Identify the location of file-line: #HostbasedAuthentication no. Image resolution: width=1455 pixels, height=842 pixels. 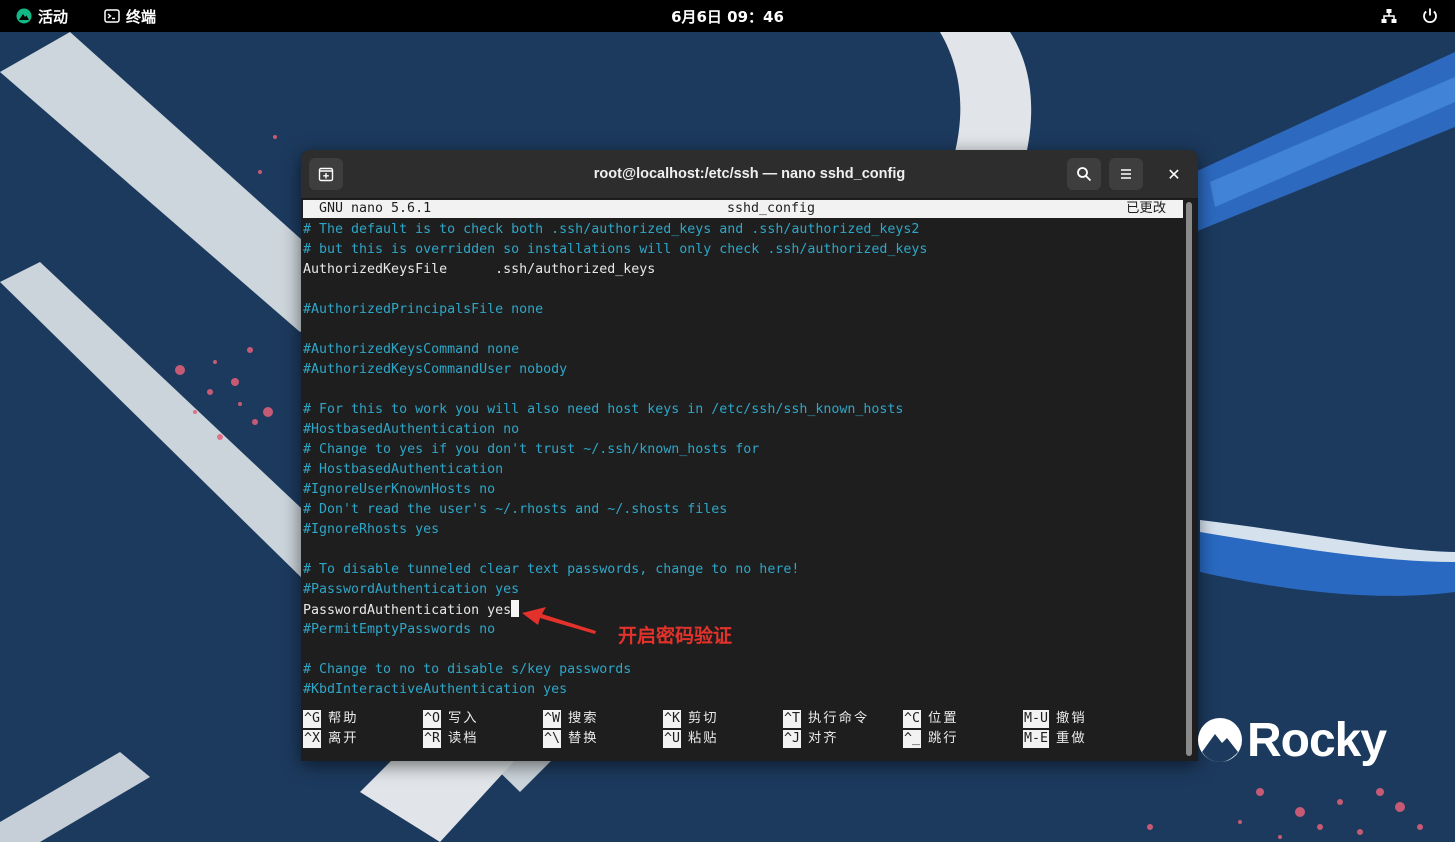
(411, 430).